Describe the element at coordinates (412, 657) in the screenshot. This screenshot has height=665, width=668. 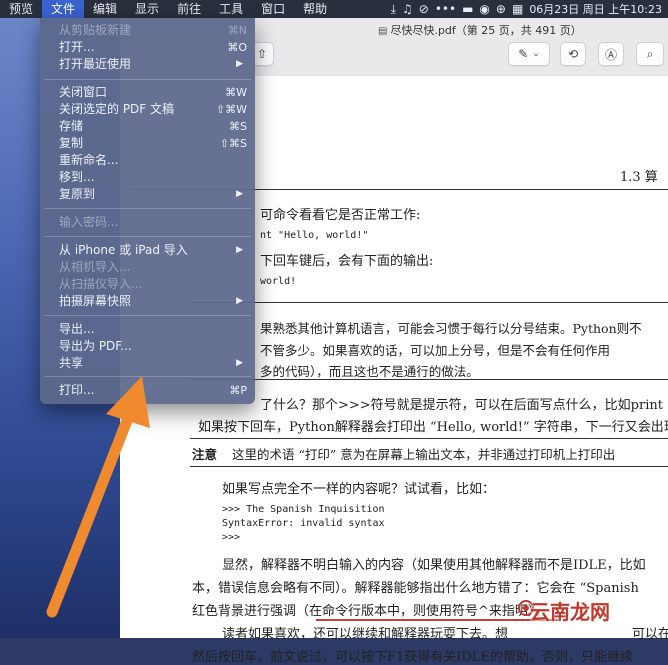
I see `text-line: 然后按回车。前文说过，可以按下F1获得有关IDLE的帮助。否则，只能继续` at that location.